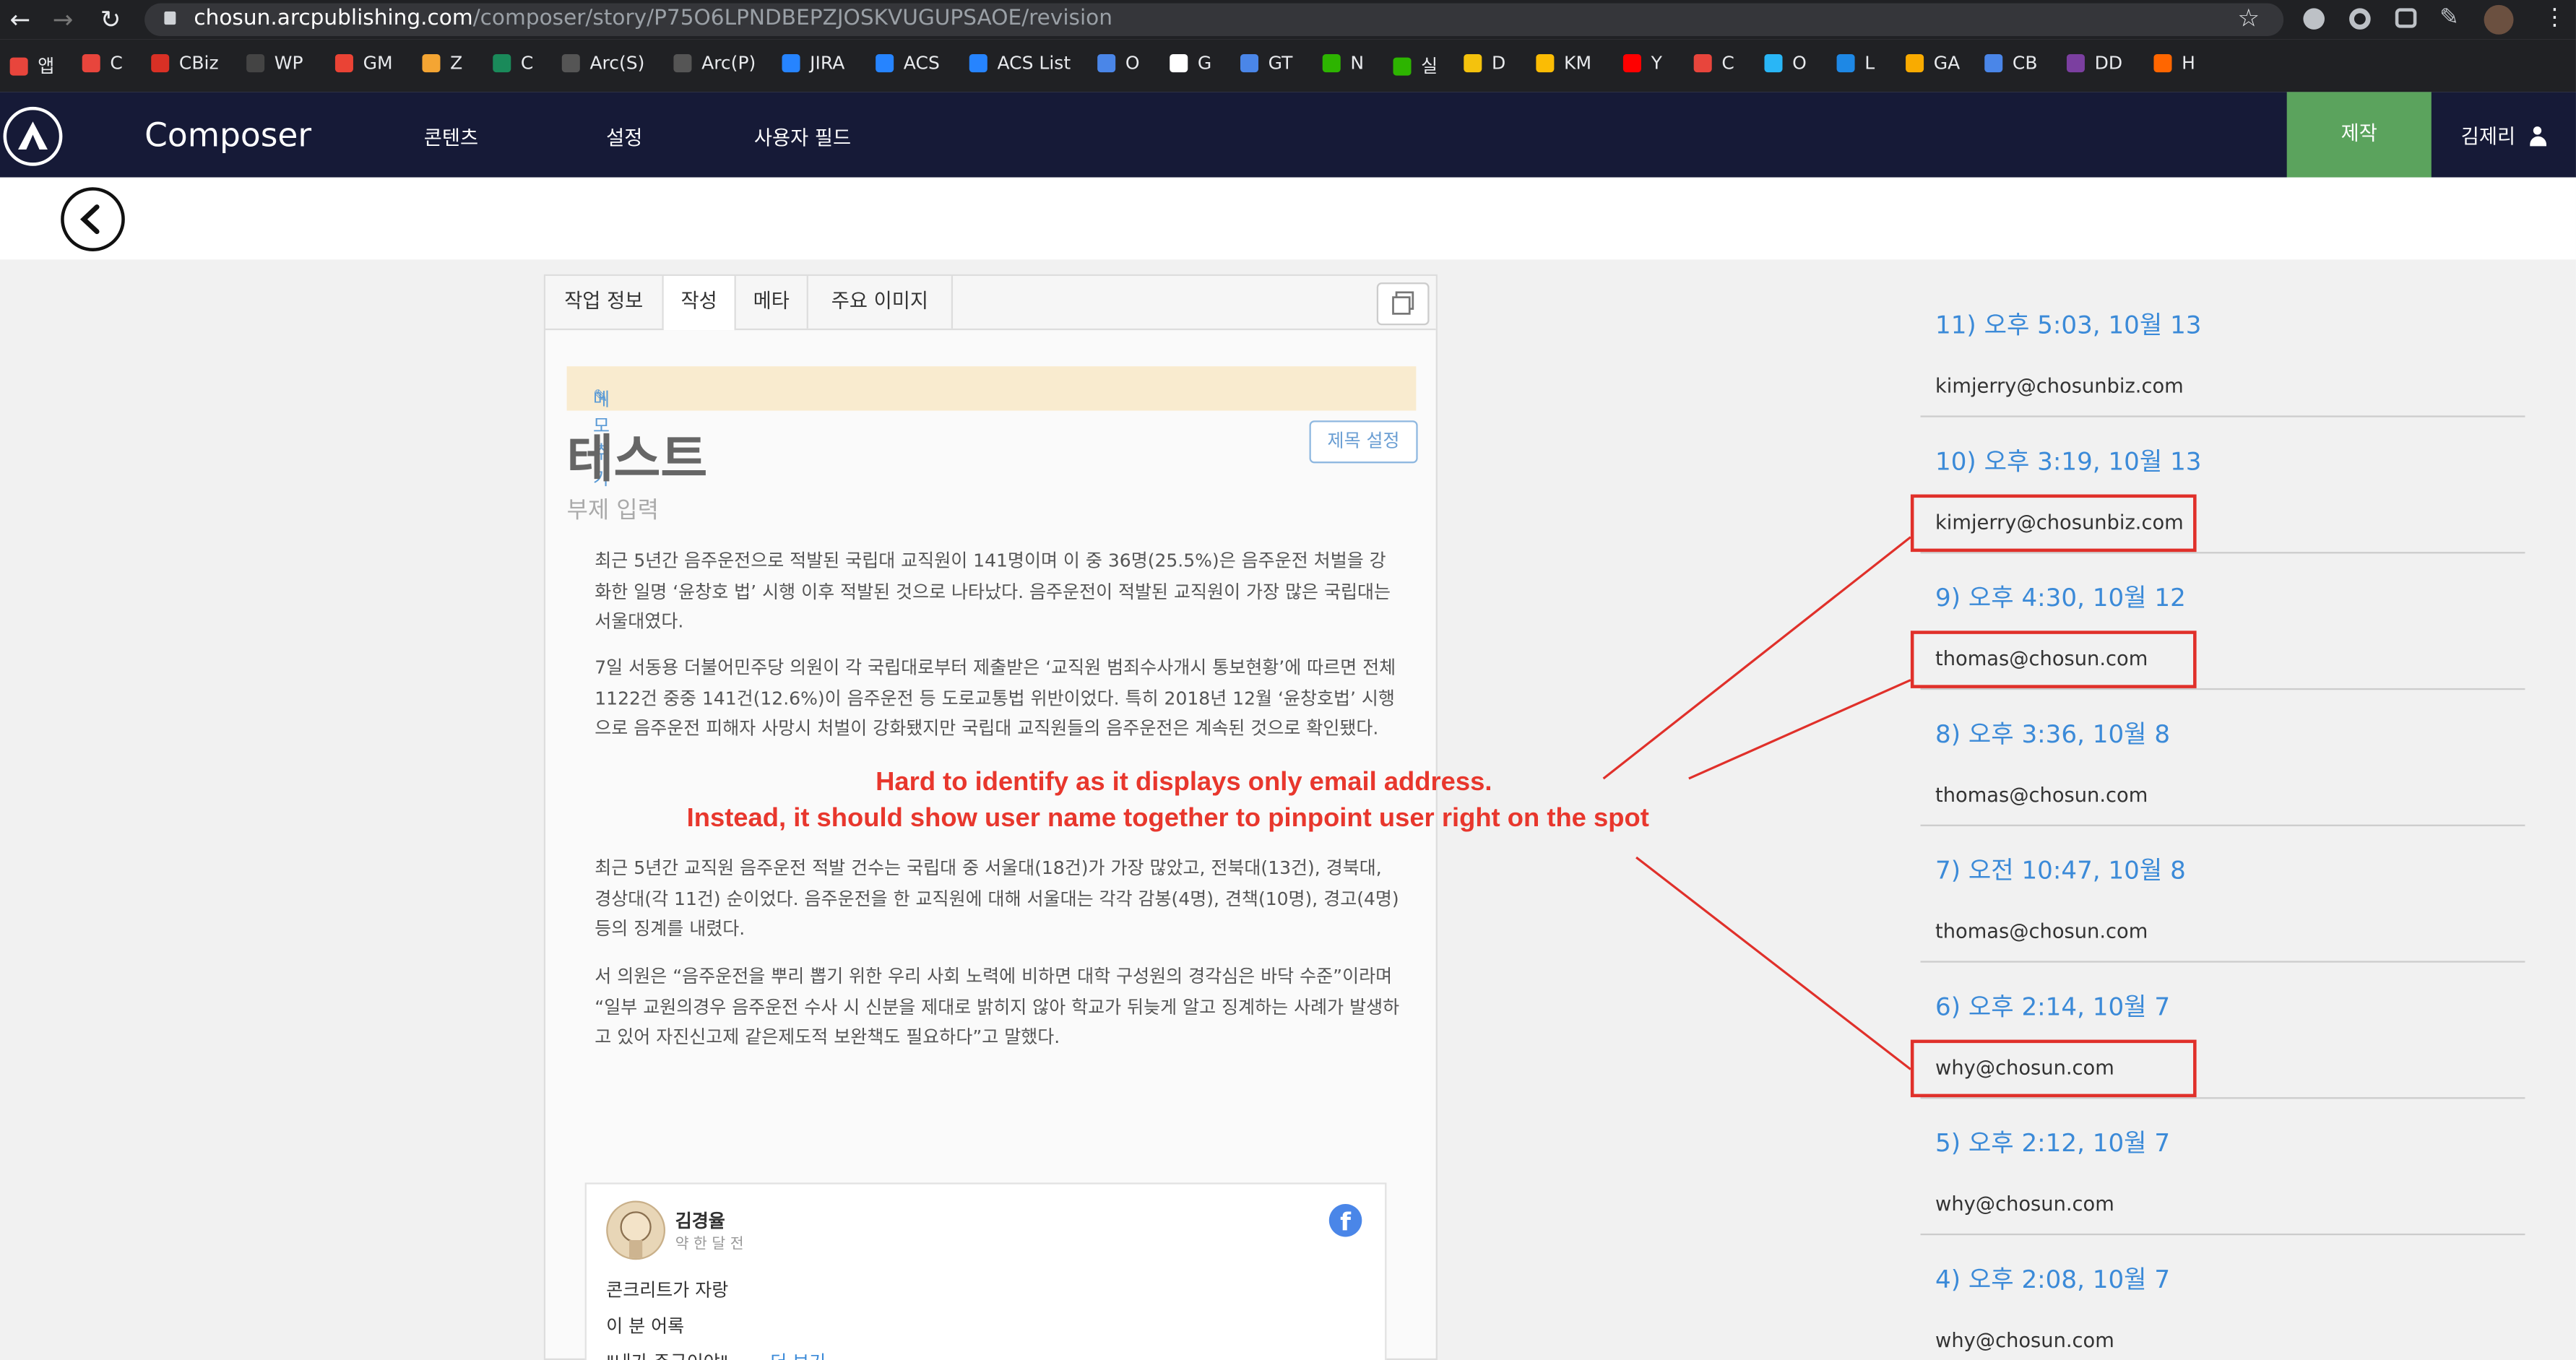 The height and width of the screenshot is (1360, 2576). Describe the element at coordinates (1757, 803) in the screenshot. I see `annotation-arrows` at that location.